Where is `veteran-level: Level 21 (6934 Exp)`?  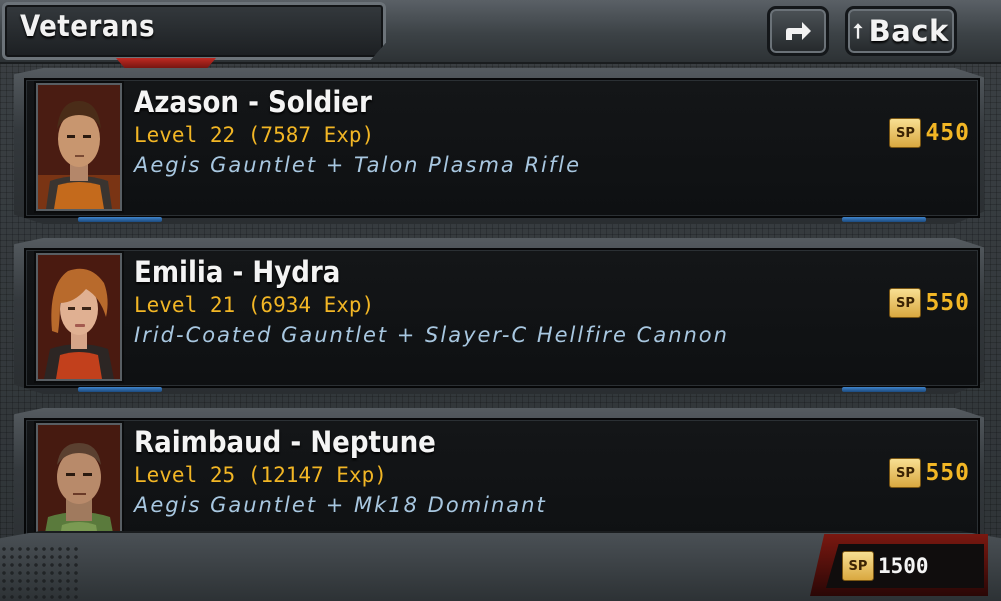
veteran-level: Level 21 (6934 Exp) is located at coordinates (254, 305).